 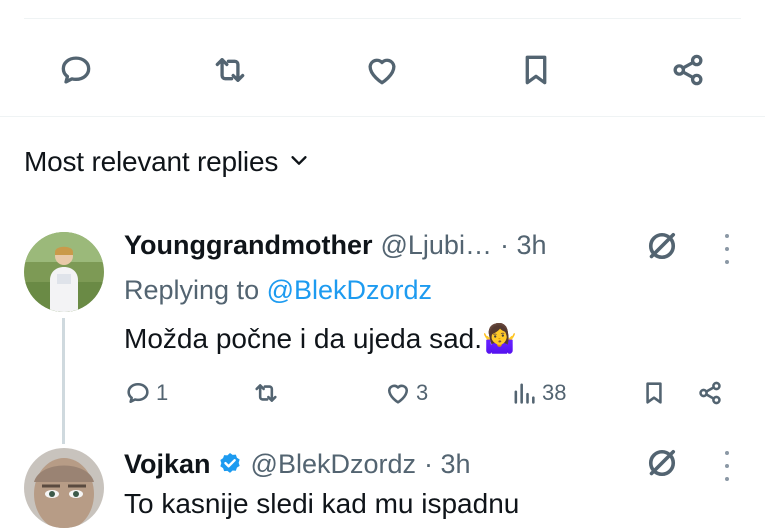 I want to click on display-name: Vojkan, so click(x=167, y=464).